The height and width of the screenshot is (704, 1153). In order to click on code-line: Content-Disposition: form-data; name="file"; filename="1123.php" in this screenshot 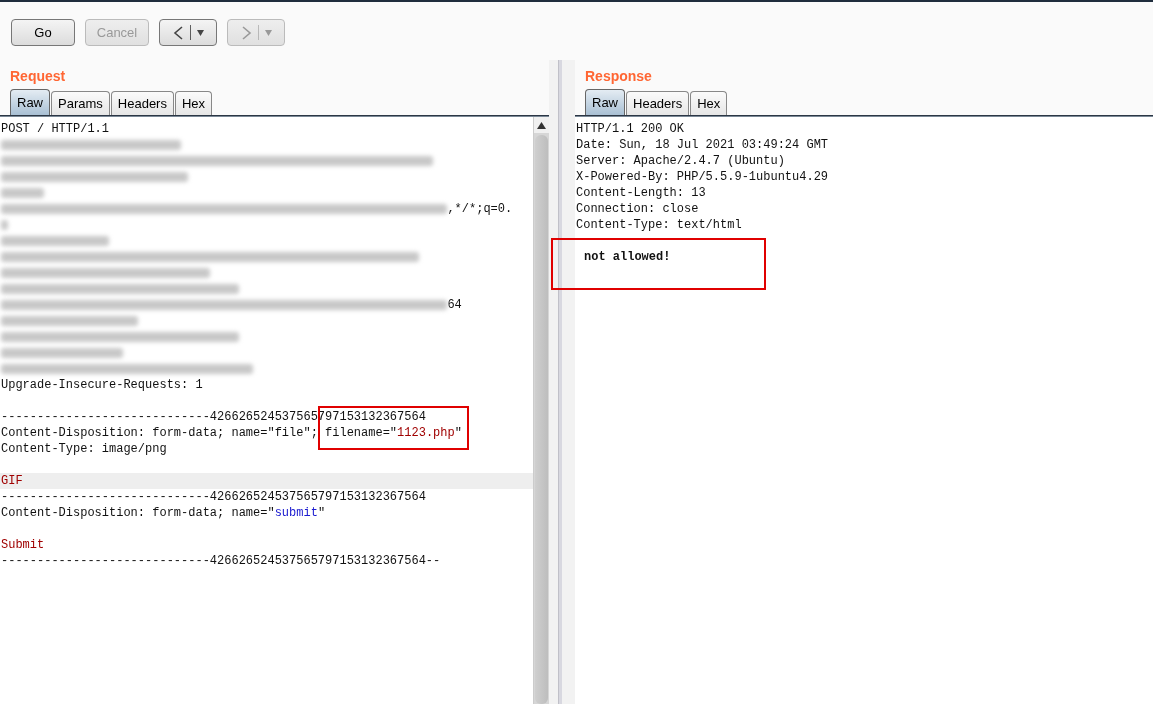, I will do `click(231, 433)`.